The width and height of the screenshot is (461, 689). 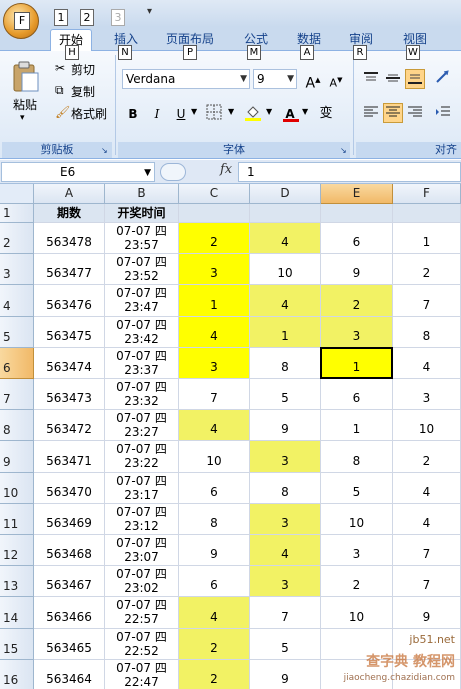 I want to click on row-header: 10, so click(x=17, y=488).